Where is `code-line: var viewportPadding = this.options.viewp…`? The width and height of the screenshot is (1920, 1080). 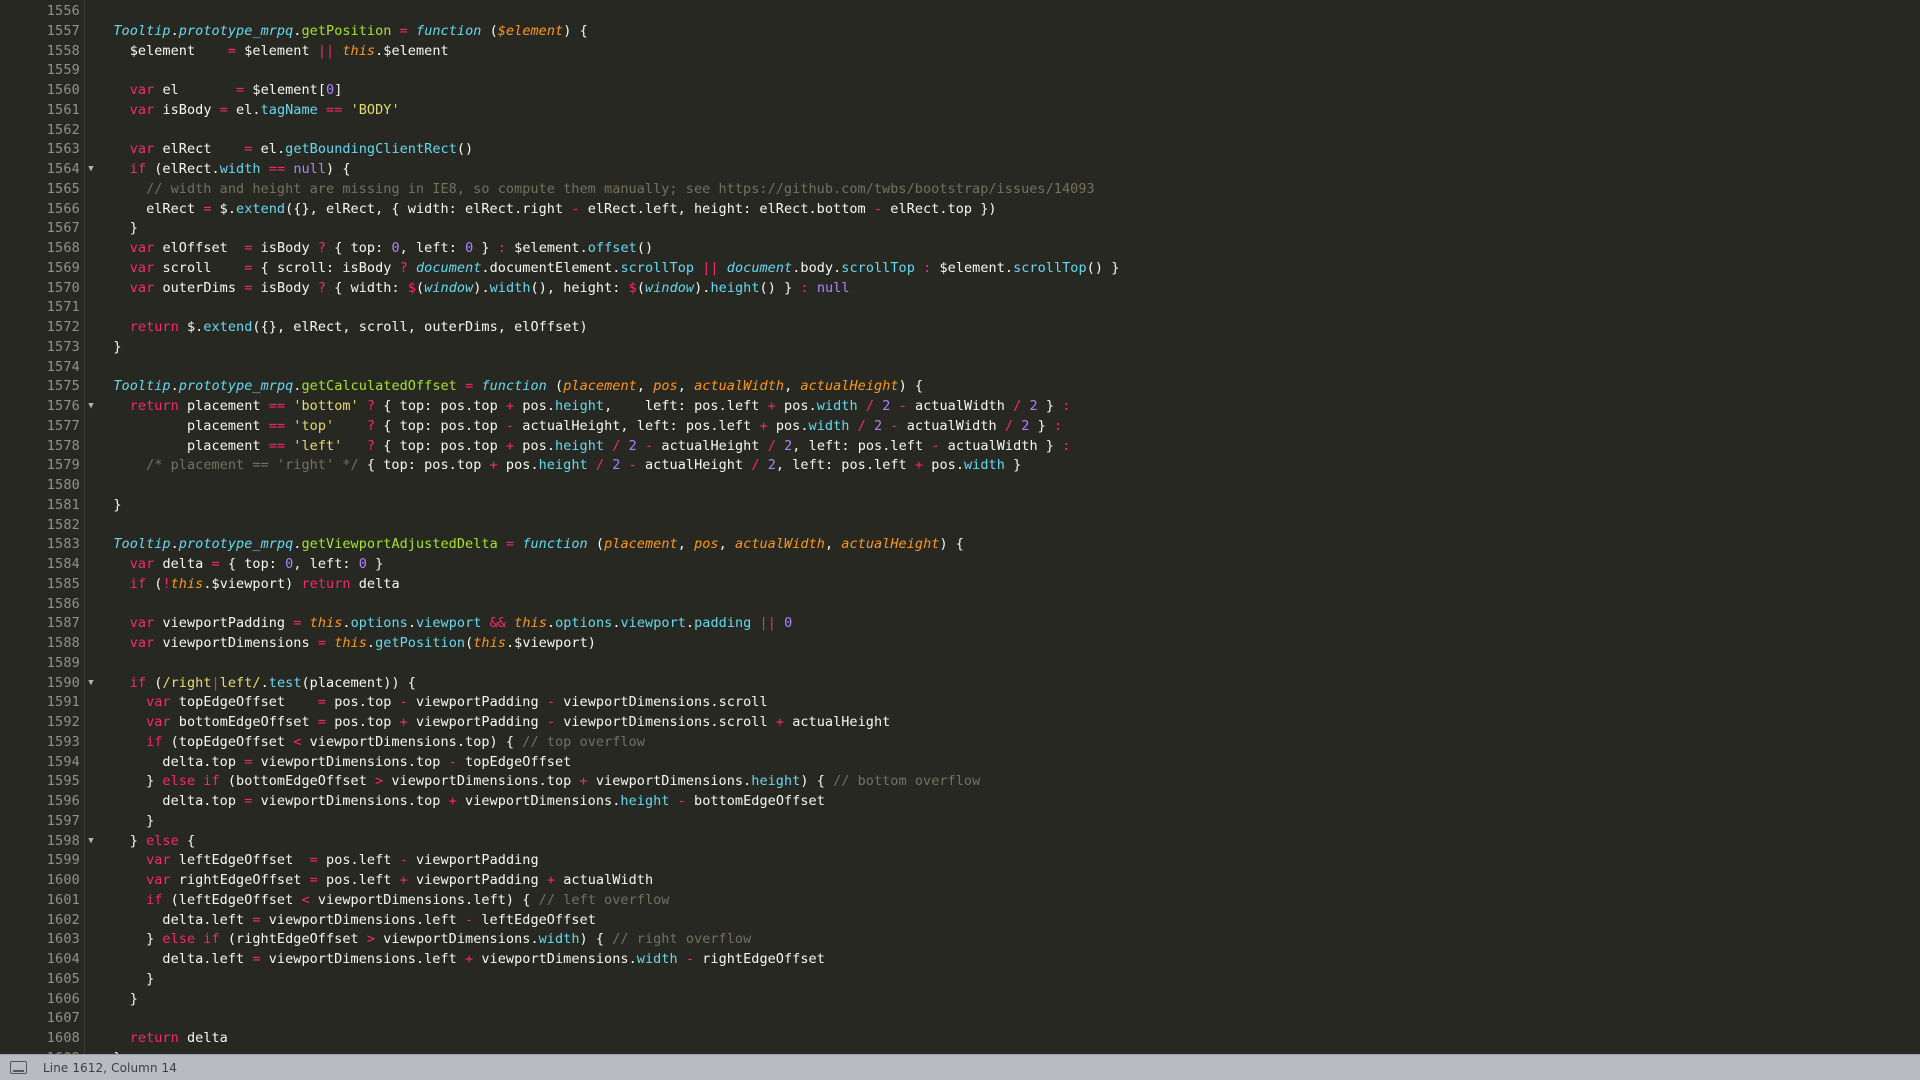
code-line: var viewportPadding = this.options.viewp… is located at coordinates (1008, 624).